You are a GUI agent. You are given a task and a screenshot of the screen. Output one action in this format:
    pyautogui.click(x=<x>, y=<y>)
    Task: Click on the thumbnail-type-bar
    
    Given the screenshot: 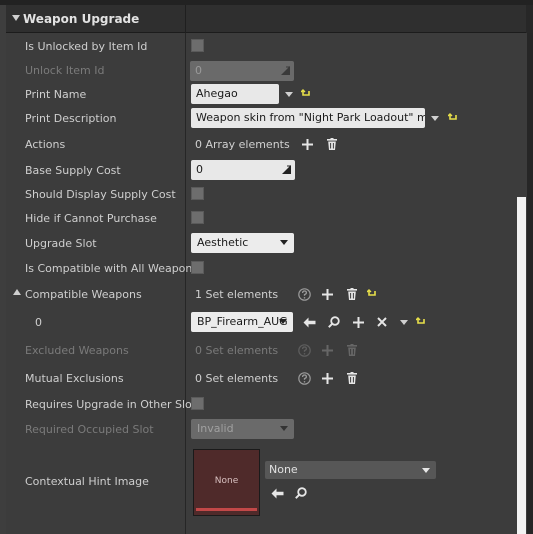 What is the action you would take?
    pyautogui.click(x=226, y=509)
    